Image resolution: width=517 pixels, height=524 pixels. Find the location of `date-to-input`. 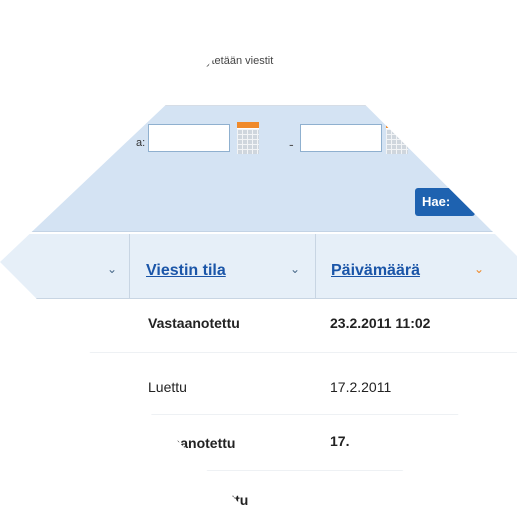

date-to-input is located at coordinates (341, 138).